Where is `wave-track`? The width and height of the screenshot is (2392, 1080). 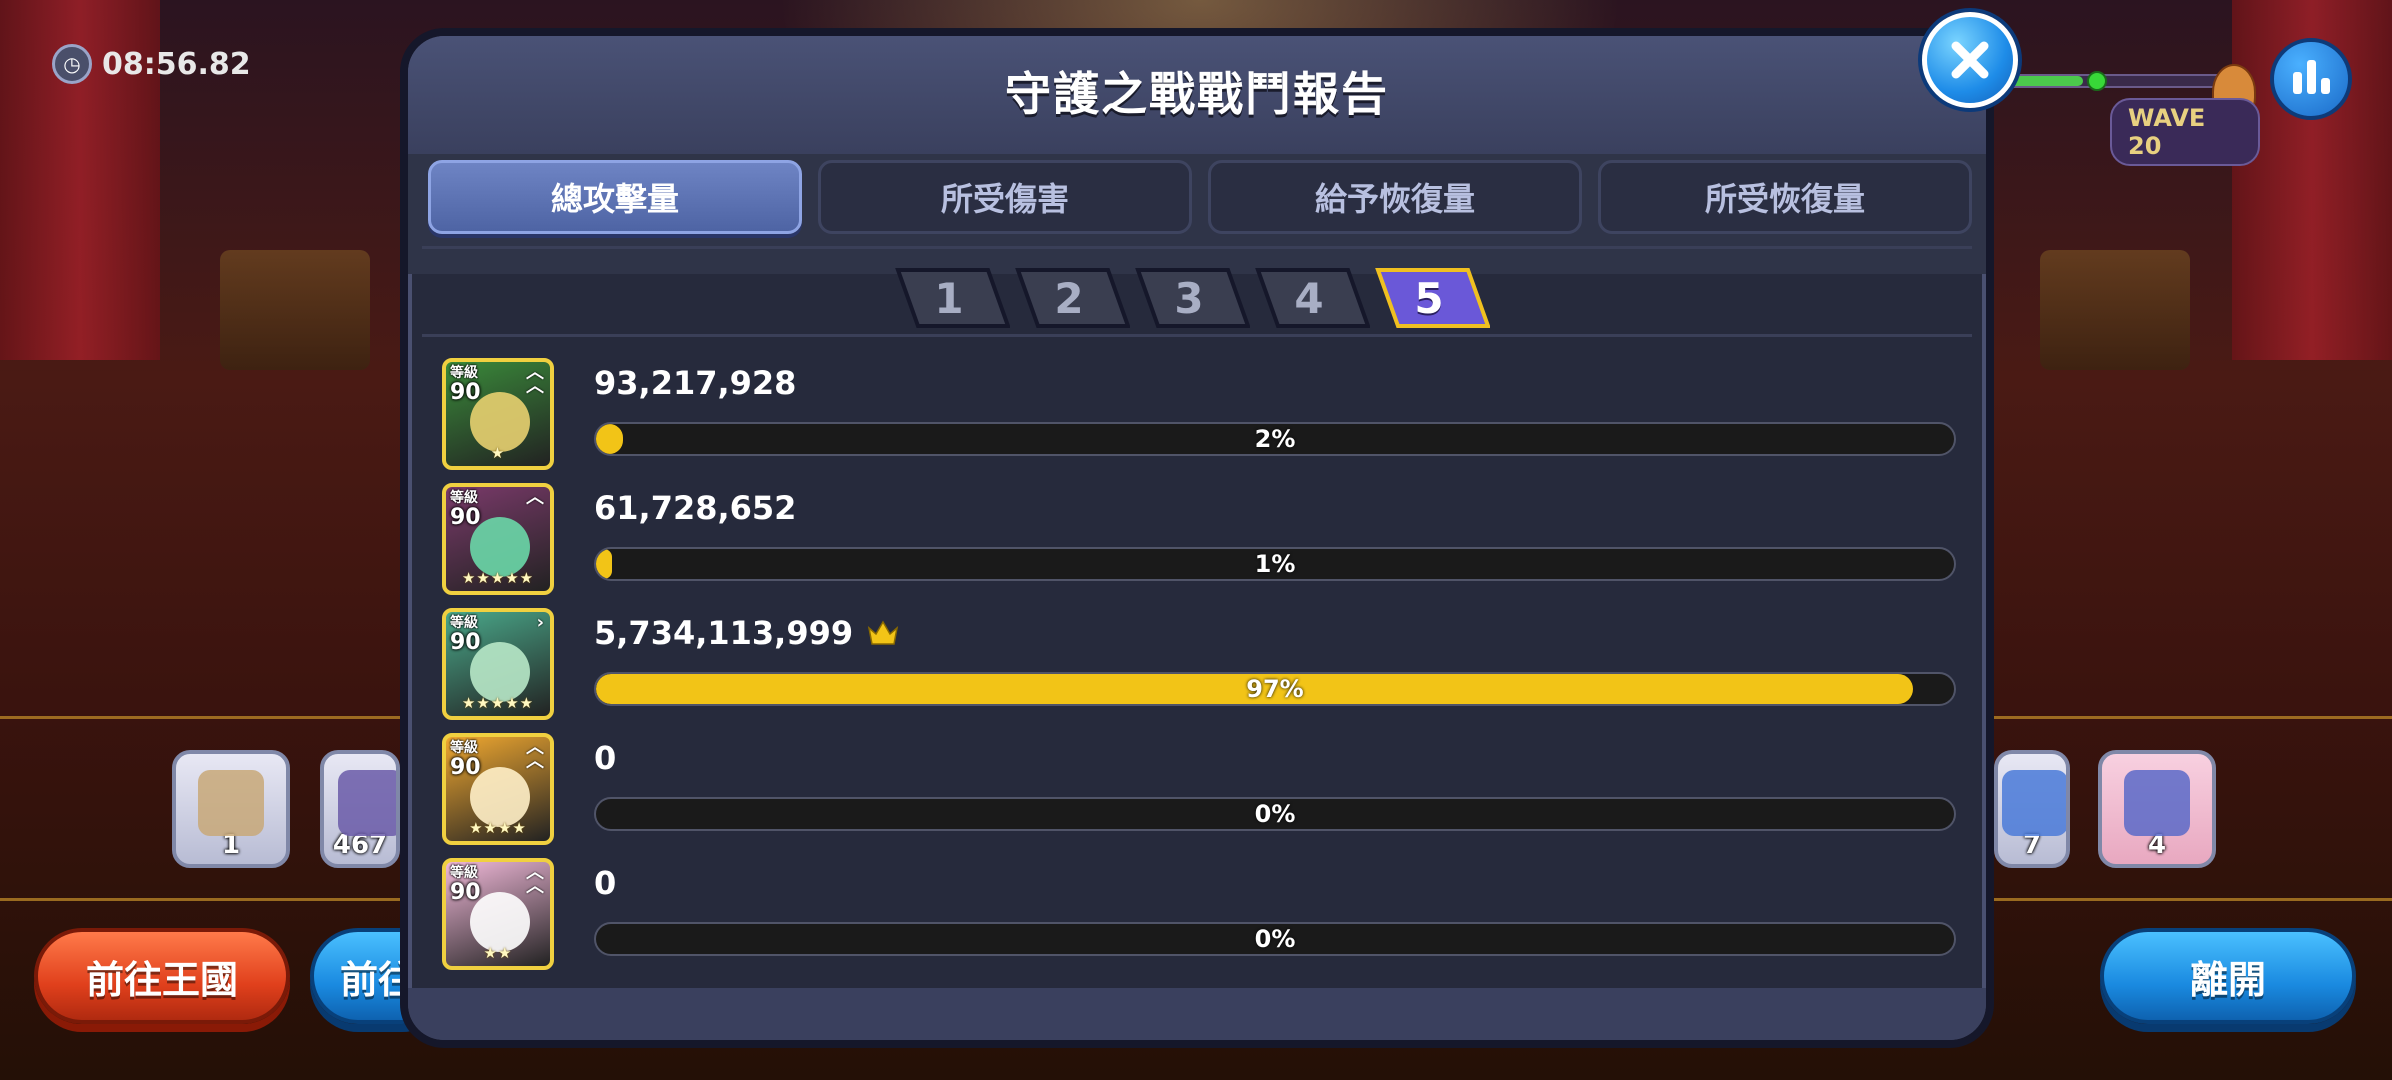 wave-track is located at coordinates (2128, 92).